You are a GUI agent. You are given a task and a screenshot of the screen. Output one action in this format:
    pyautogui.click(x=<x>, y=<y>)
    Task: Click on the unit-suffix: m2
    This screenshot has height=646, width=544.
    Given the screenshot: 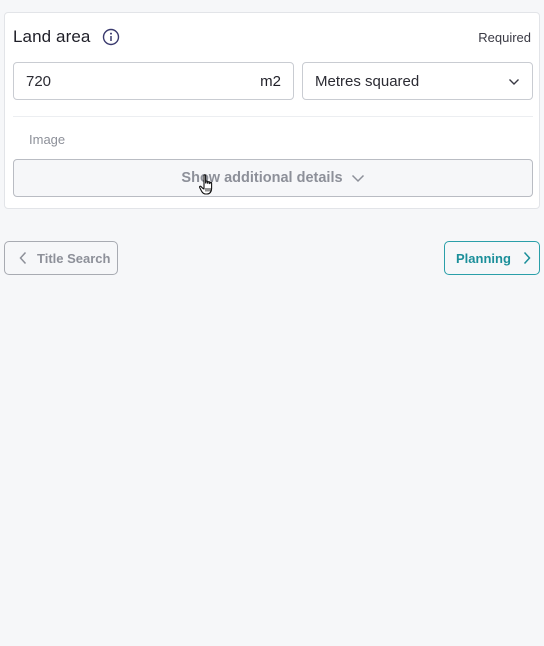 What is the action you would take?
    pyautogui.click(x=270, y=81)
    